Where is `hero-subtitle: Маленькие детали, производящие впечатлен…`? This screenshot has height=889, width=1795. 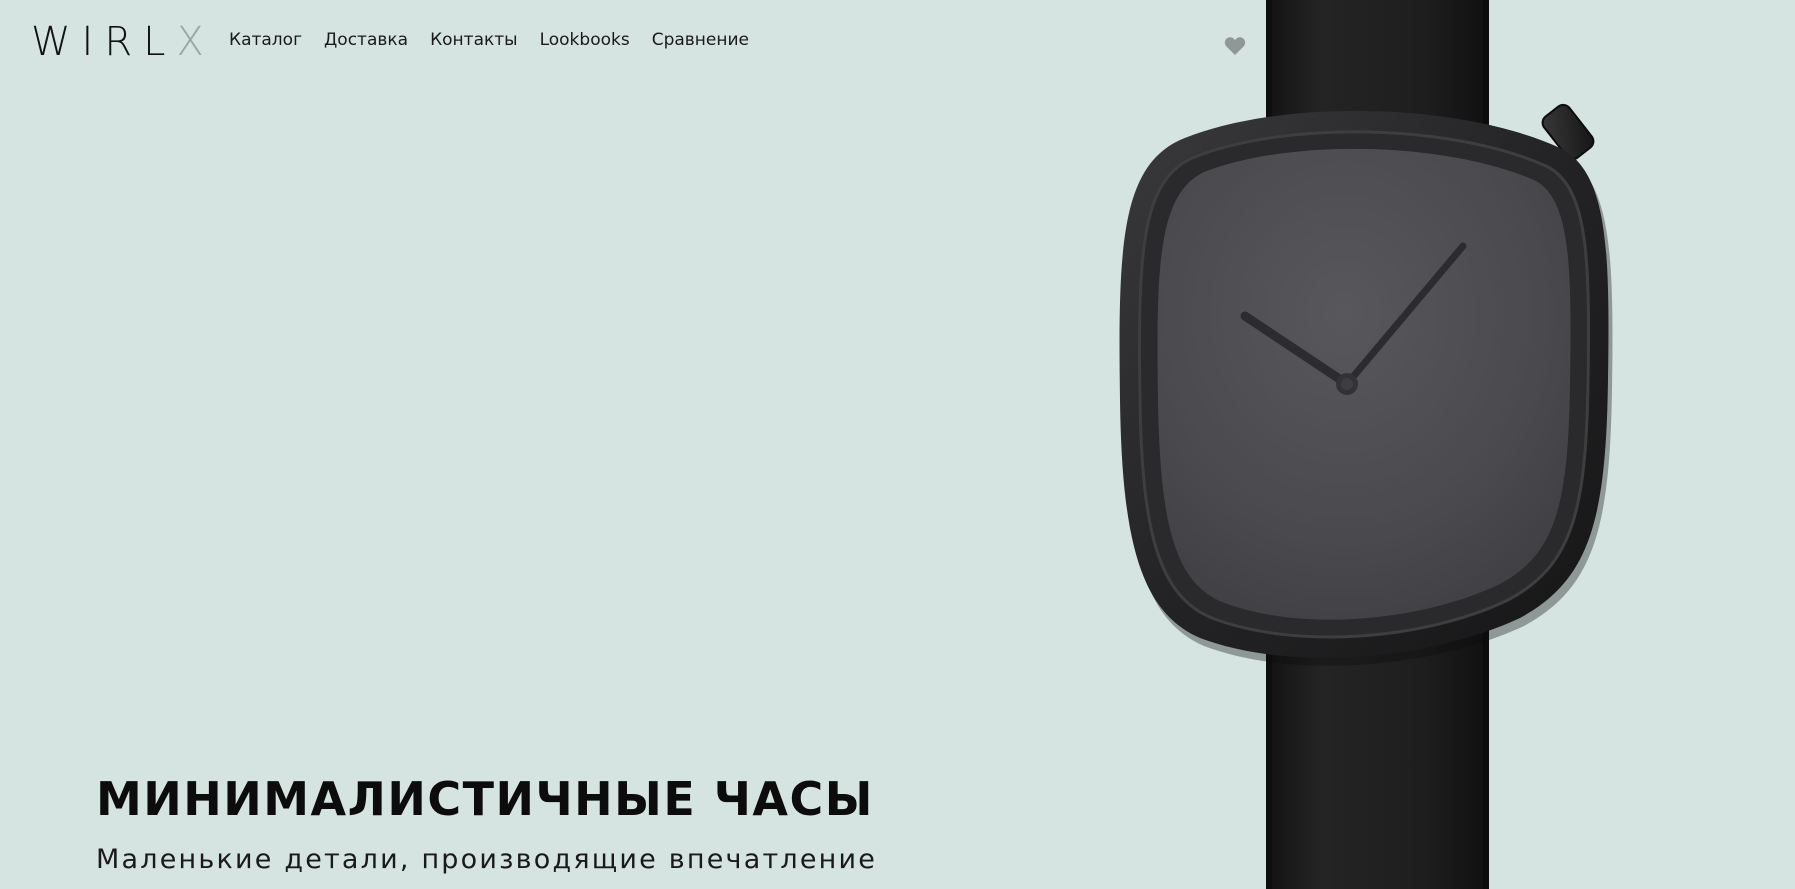 hero-subtitle: Маленькие детали, производящие впечатлен… is located at coordinates (487, 859).